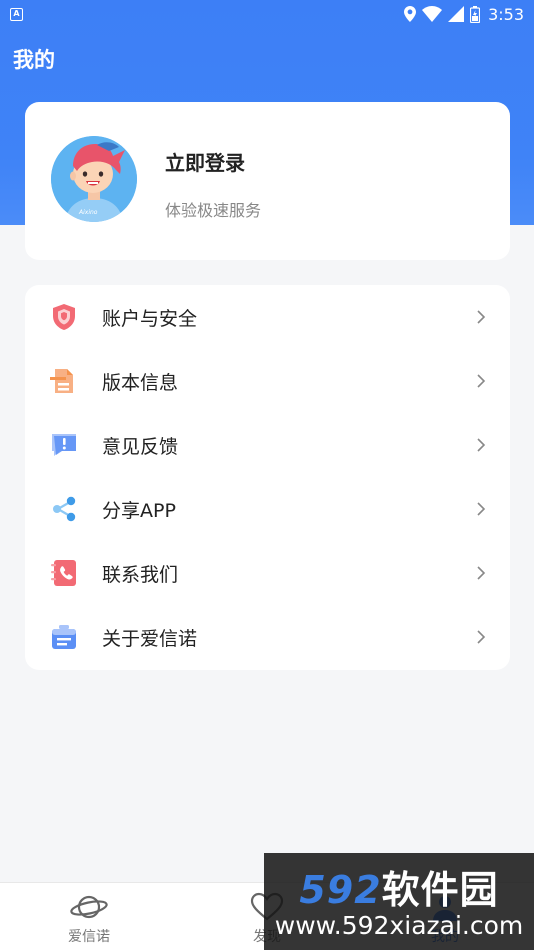  What do you see at coordinates (140, 446) in the screenshot?
I see `menu-label-feedback: 意见反馈` at bounding box center [140, 446].